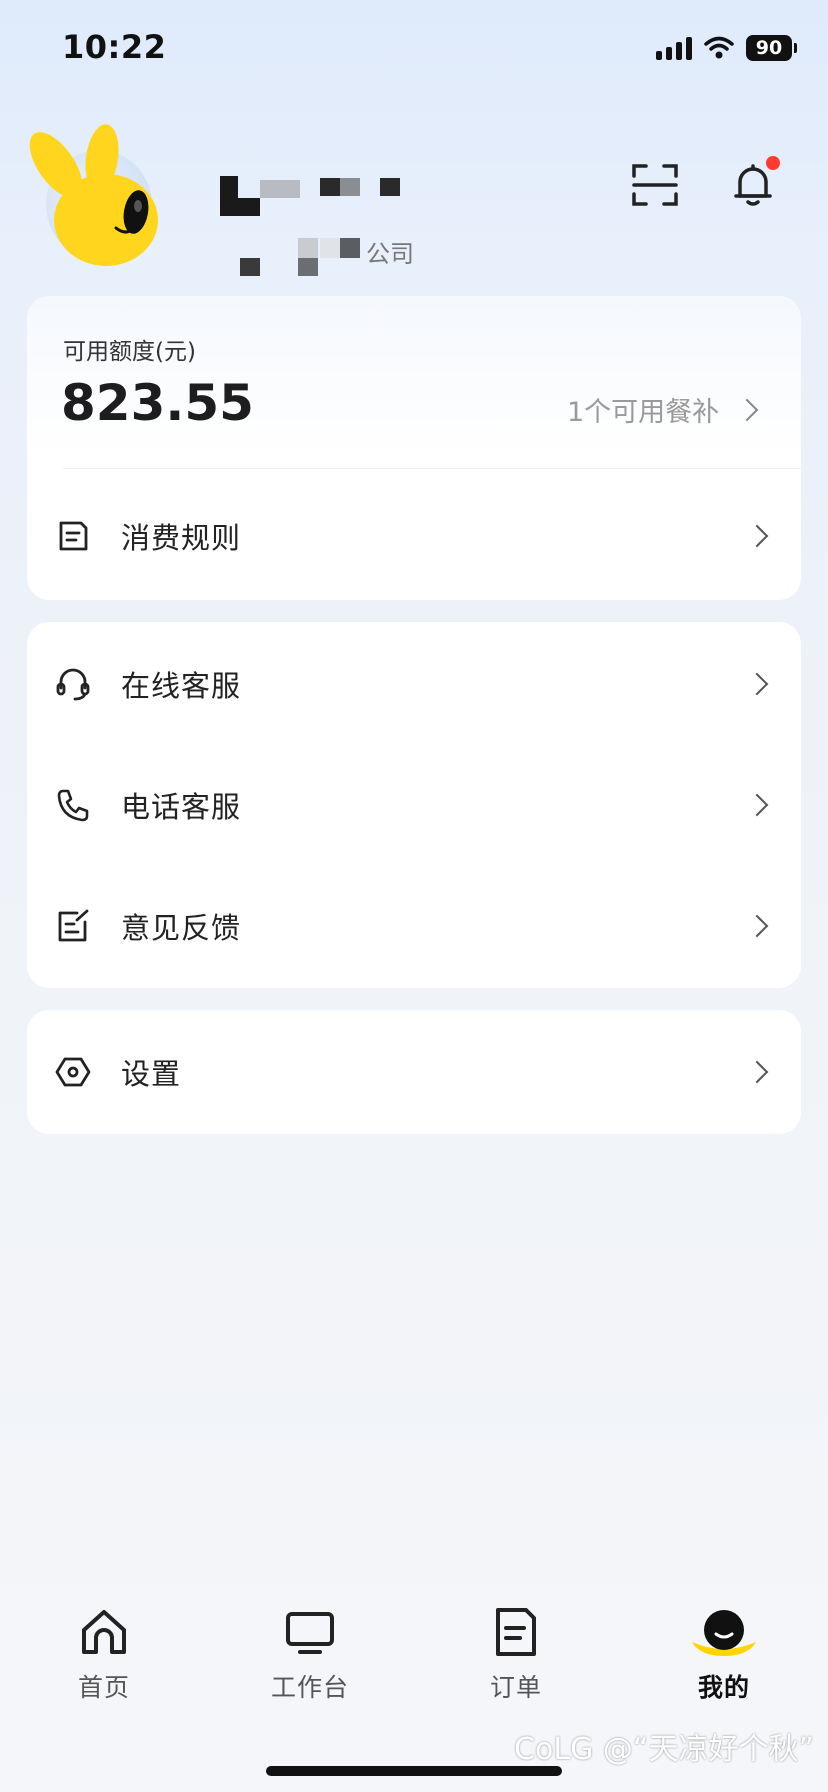 Image resolution: width=828 pixels, height=1792 pixels. What do you see at coordinates (73, 925) in the screenshot?
I see `feedback-icon` at bounding box center [73, 925].